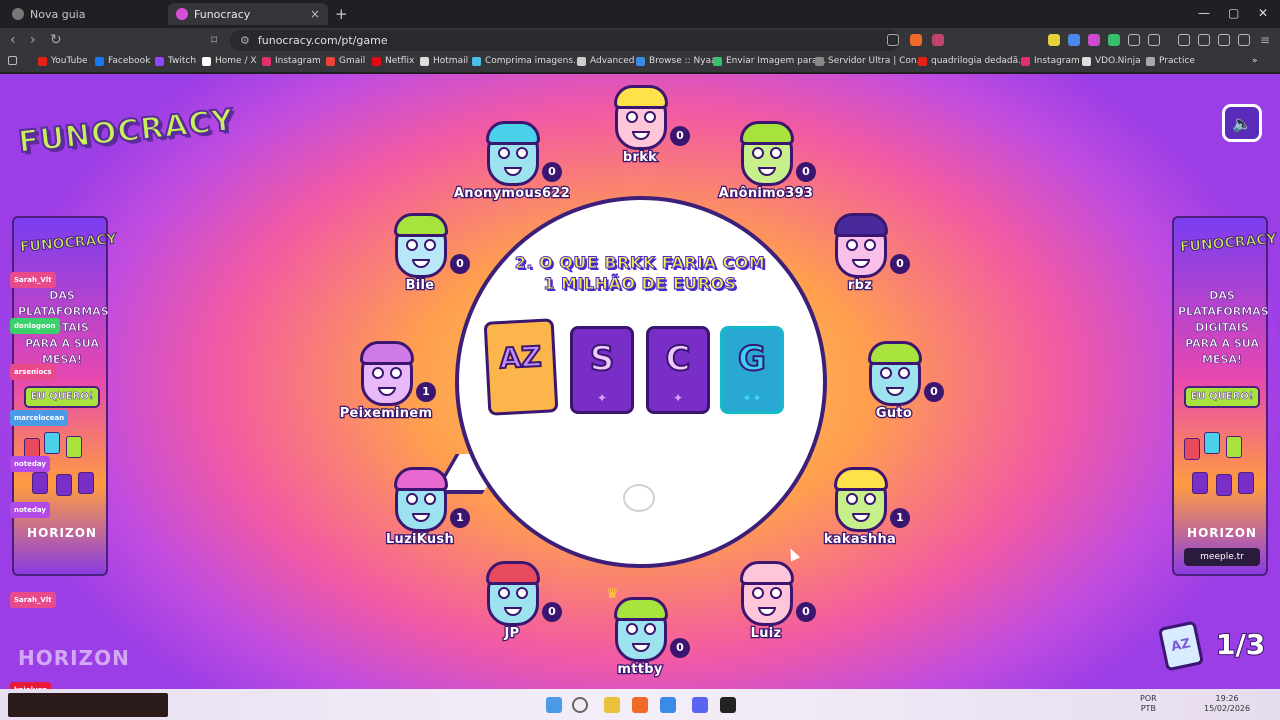 This screenshot has height=720, width=1280. What do you see at coordinates (1222, 557) in the screenshot?
I see `banner-brand-secondary: meeple.tr` at bounding box center [1222, 557].